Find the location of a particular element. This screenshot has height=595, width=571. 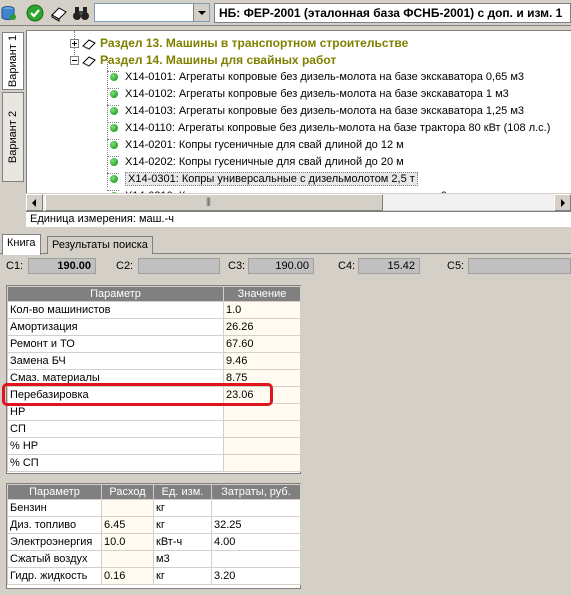

tab-variant-1-label: Вариант 1 is located at coordinates (13, 61).